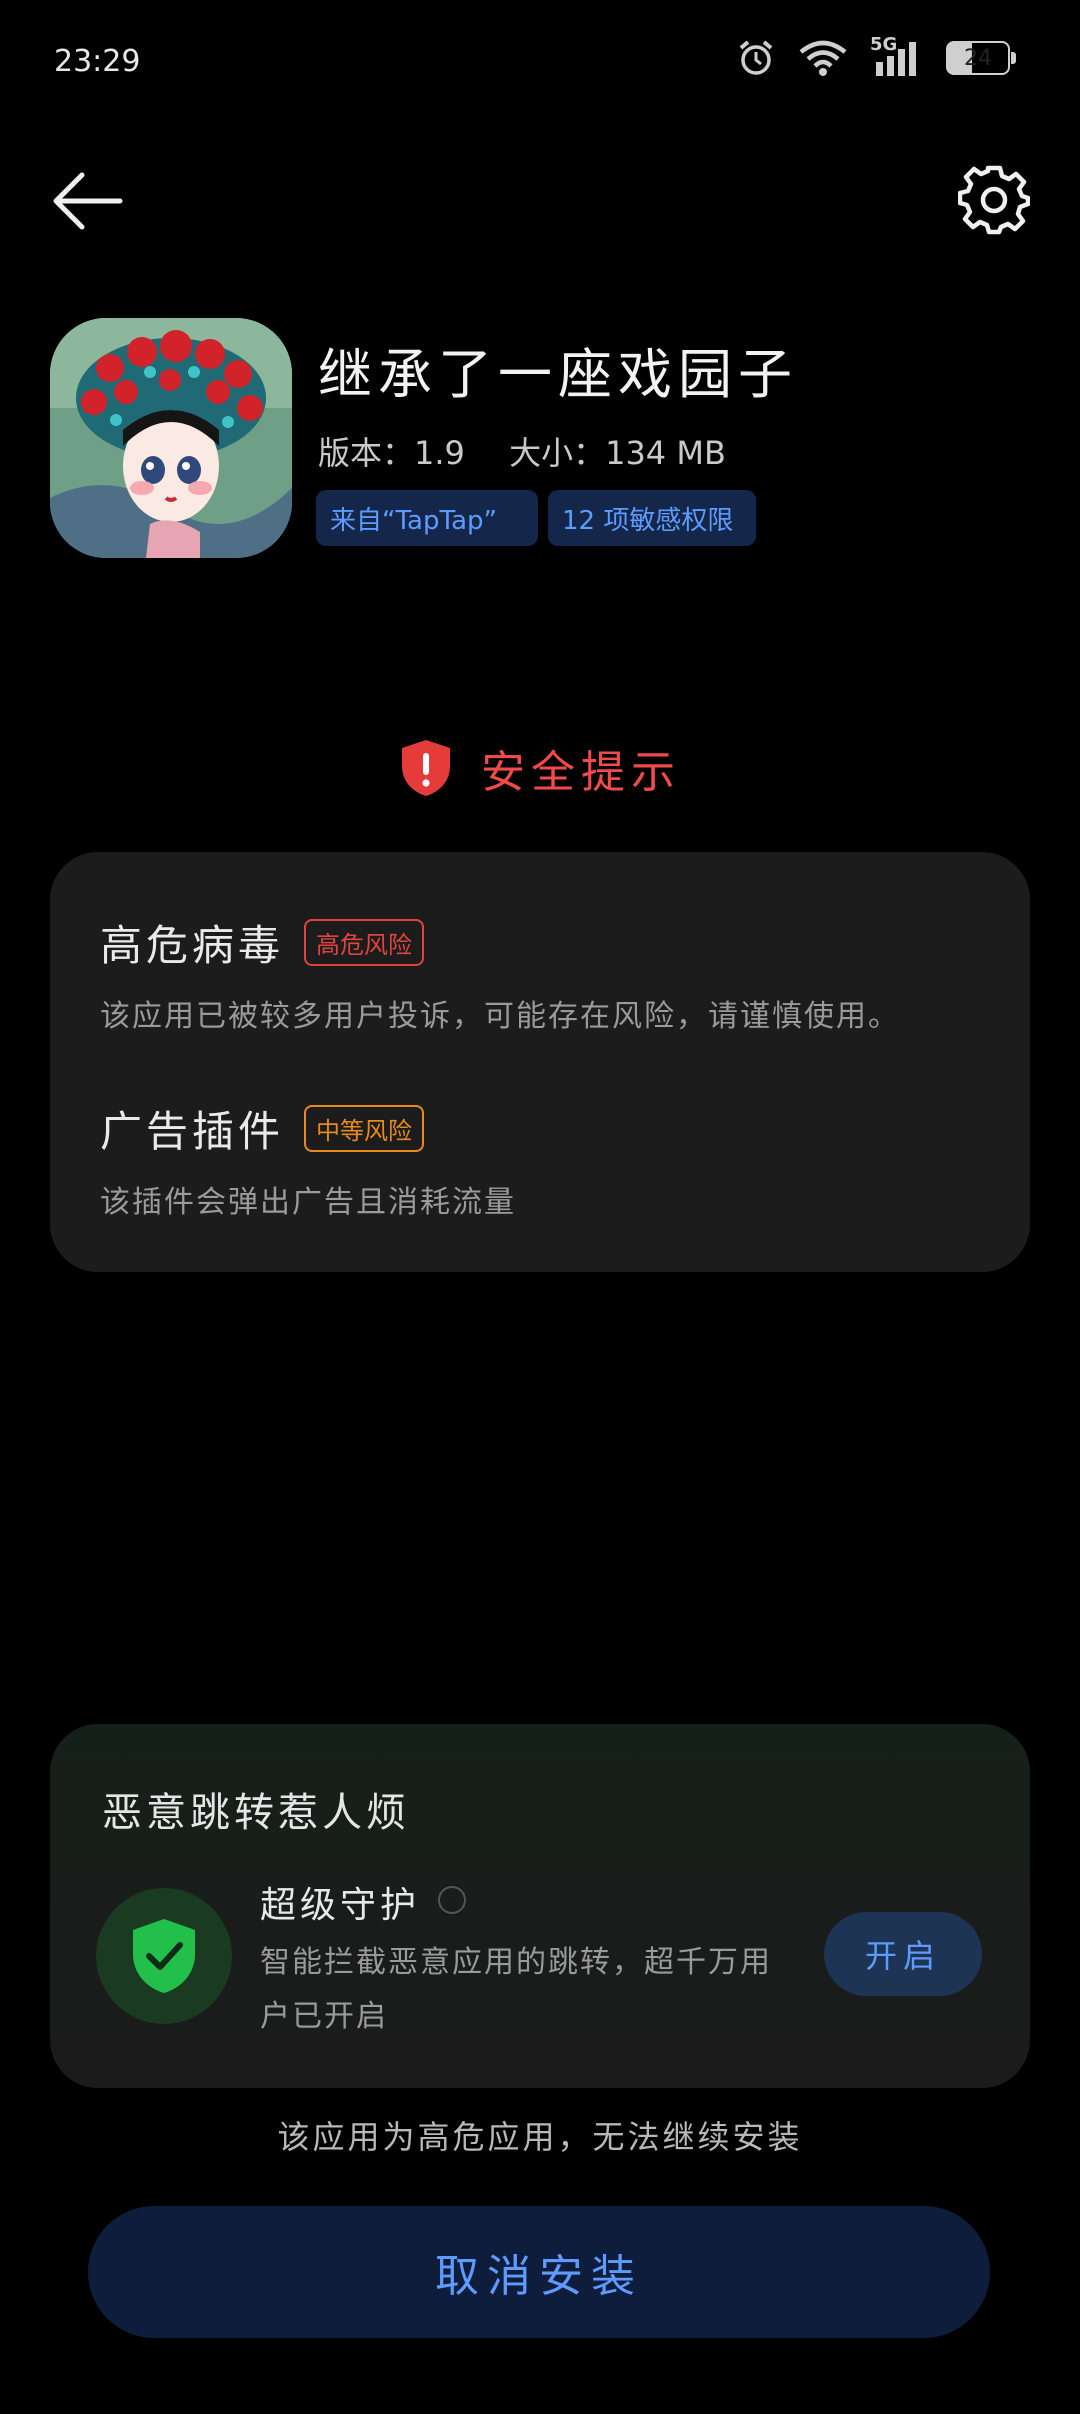 The width and height of the screenshot is (1080, 2414). I want to click on security-notice: 安全提示, so click(540, 768).